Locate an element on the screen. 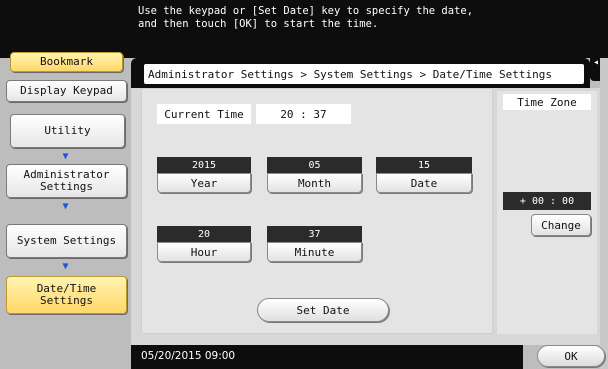  change-time-zone-button: Change is located at coordinates (561, 225).